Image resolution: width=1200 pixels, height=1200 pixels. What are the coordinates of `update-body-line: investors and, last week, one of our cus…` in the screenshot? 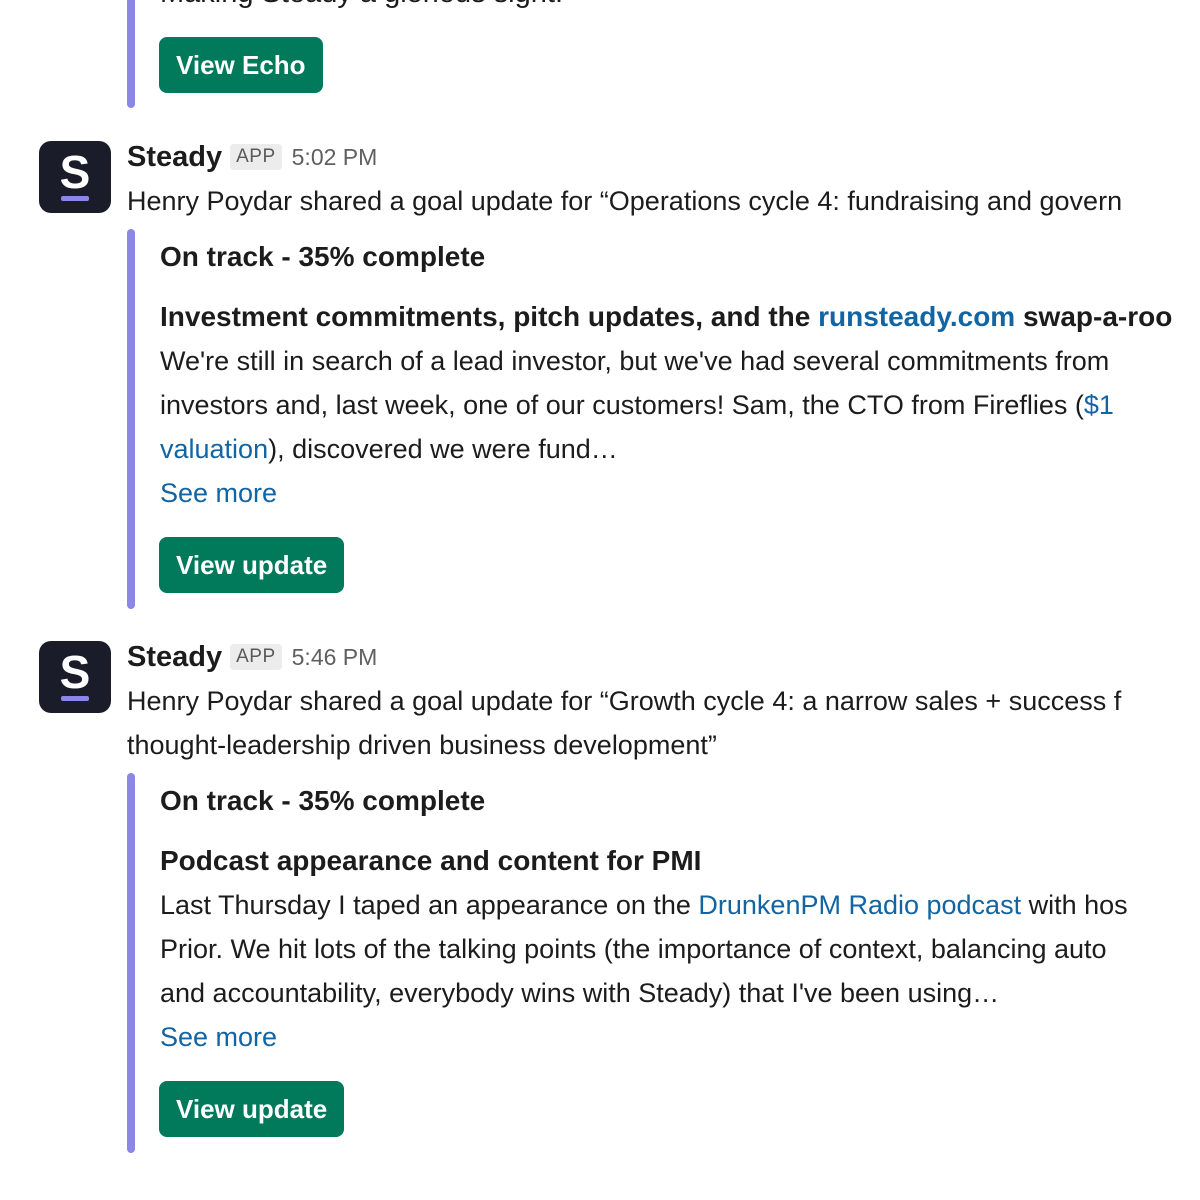 It's located at (637, 405).